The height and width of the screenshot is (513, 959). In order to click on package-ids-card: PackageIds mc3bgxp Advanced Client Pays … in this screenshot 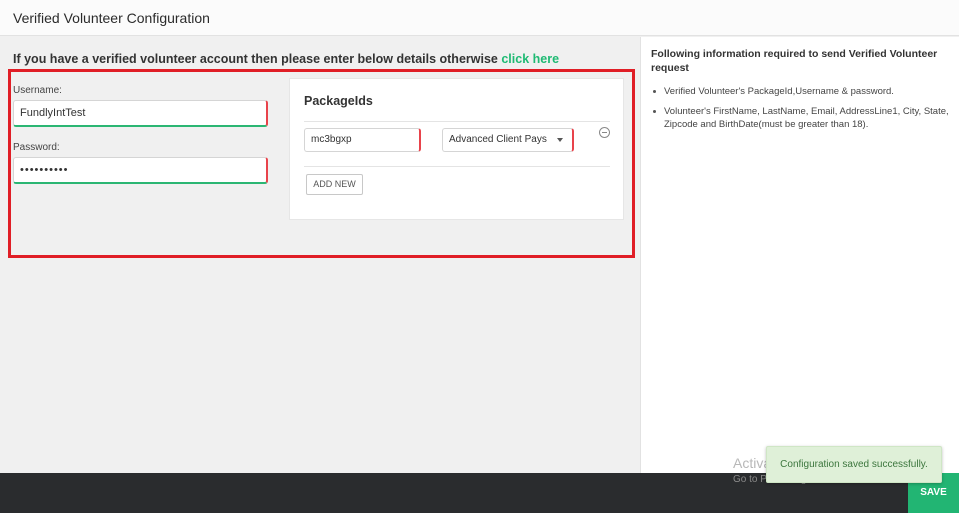, I will do `click(456, 149)`.